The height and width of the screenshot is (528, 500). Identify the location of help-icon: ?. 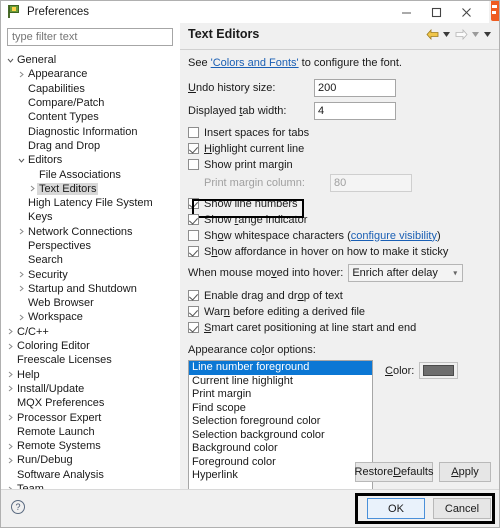
(18, 507).